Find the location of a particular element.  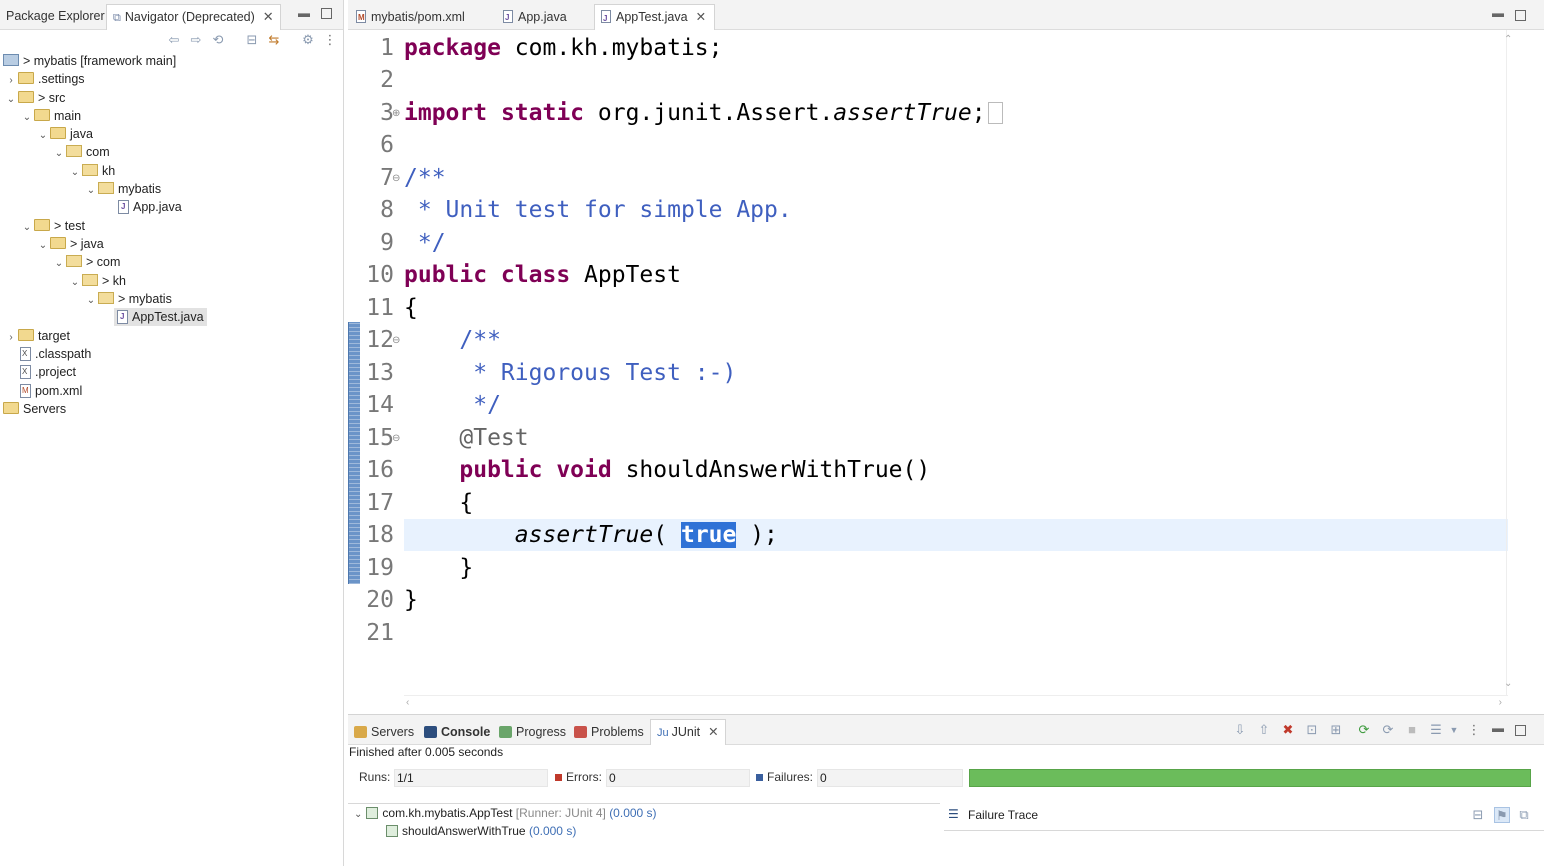

tree-item-java: ⌄ java is located at coordinates (64, 134).